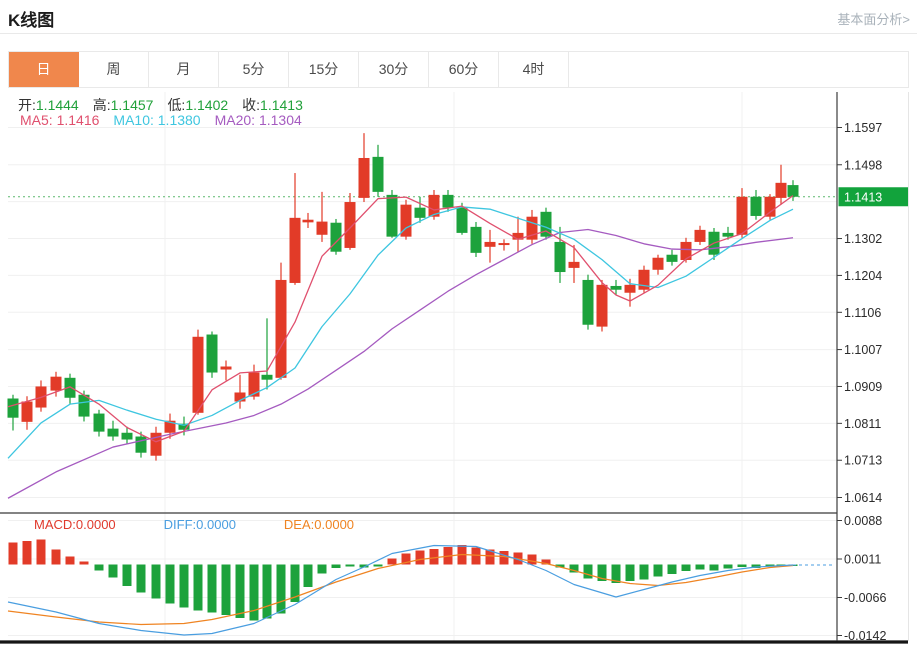 Image resolution: width=917 pixels, height=647 pixels. Describe the element at coordinates (157, 120) in the screenshot. I see `ma10-value: MA10: 1.1380` at that location.